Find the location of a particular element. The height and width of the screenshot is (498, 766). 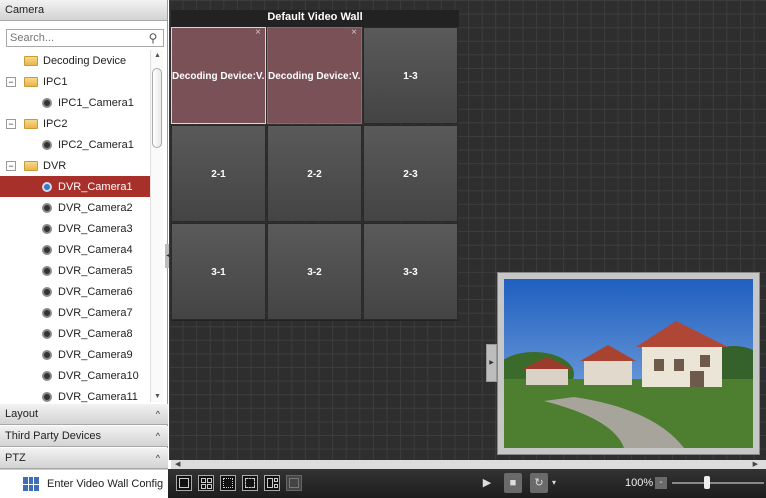

tree-item-label: DVR_Camera3 is located at coordinates (95, 228).